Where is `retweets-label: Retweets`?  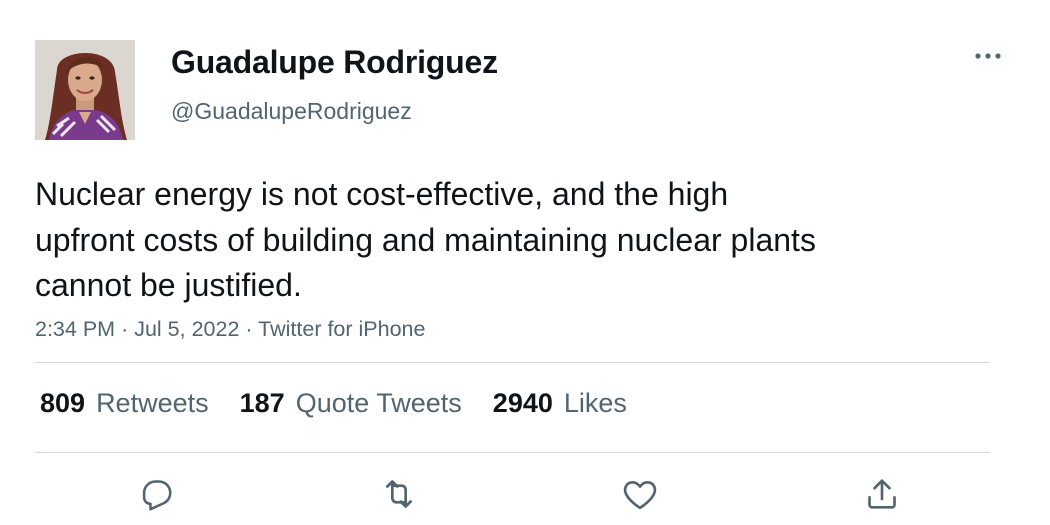
retweets-label: Retweets is located at coordinates (152, 403).